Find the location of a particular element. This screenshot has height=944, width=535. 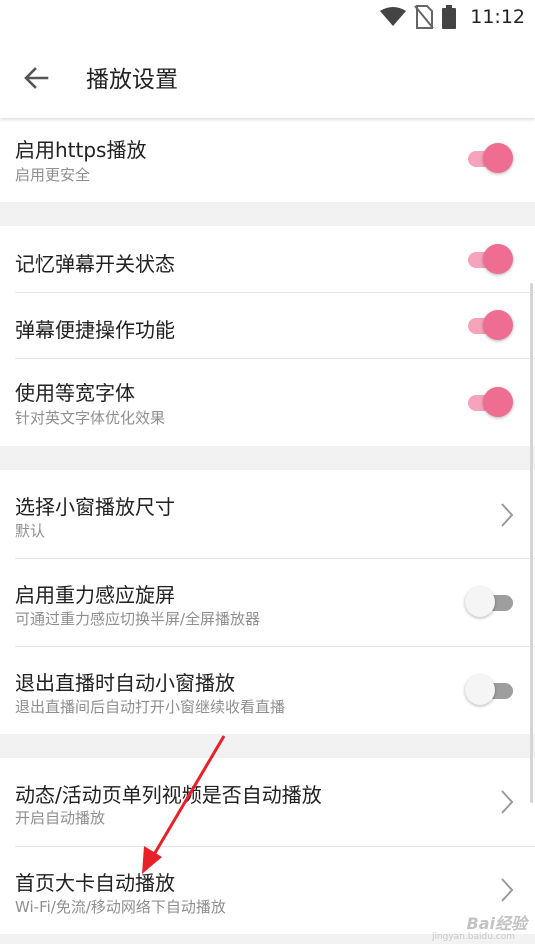

status-bar: 11:12 is located at coordinates (267, 18).